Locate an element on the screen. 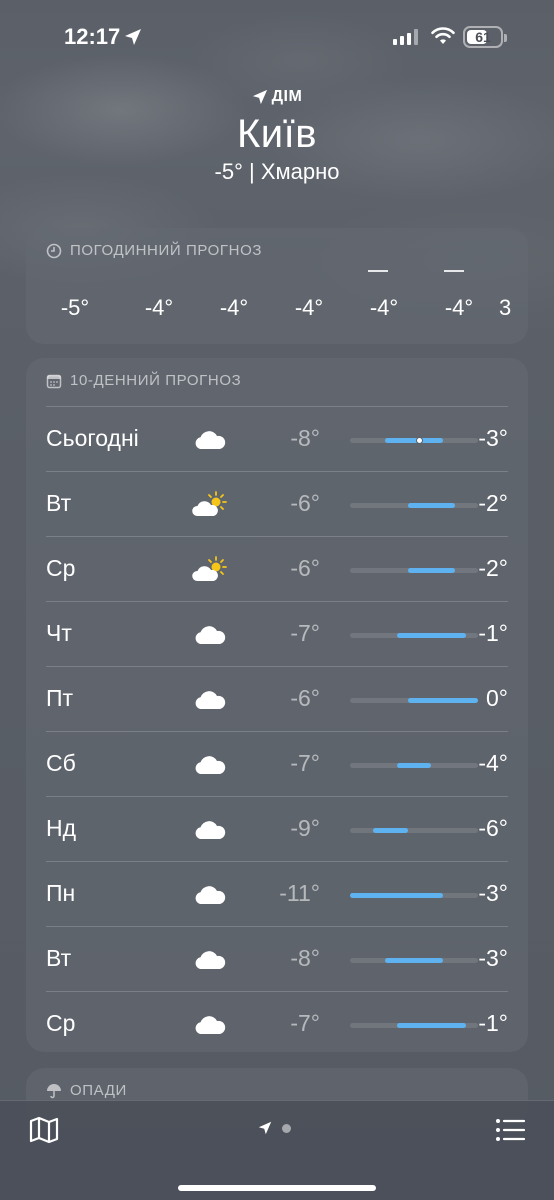 Image resolution: width=554 pixels, height=1200 pixels. map-icon is located at coordinates (44, 1130).